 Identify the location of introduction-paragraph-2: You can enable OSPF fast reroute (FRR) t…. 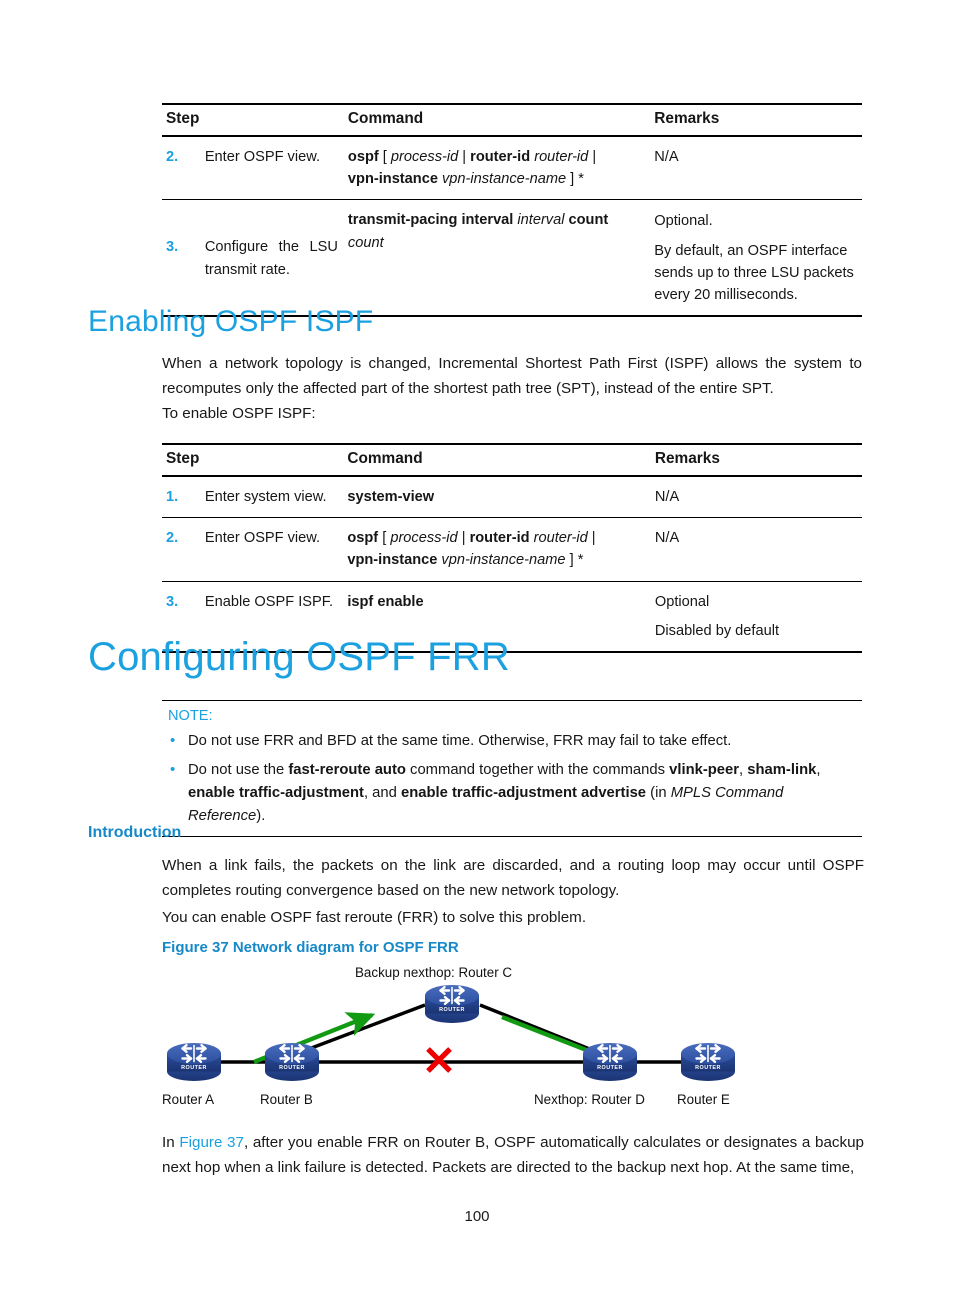
(374, 917).